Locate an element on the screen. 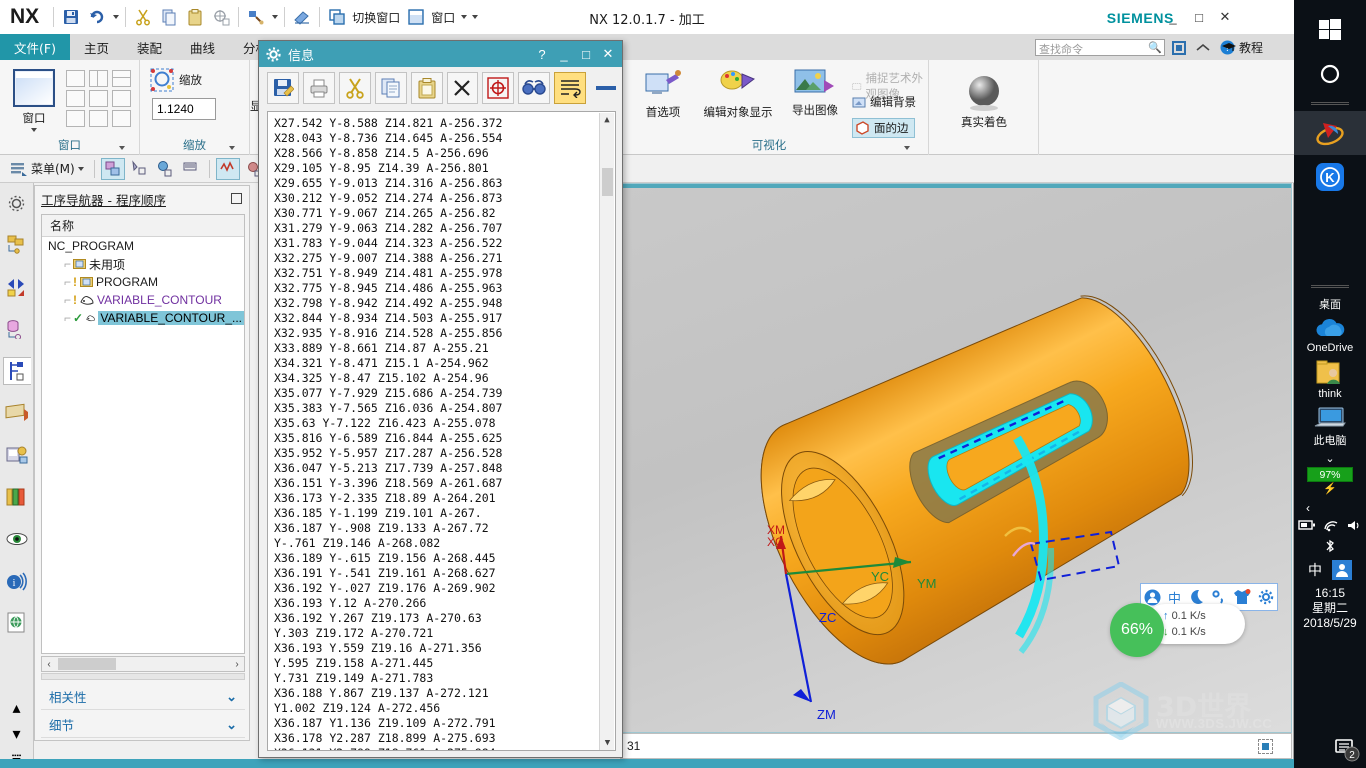 Image resolution: width=1366 pixels, height=768 pixels. status-restore-icon is located at coordinates (1265, 746).